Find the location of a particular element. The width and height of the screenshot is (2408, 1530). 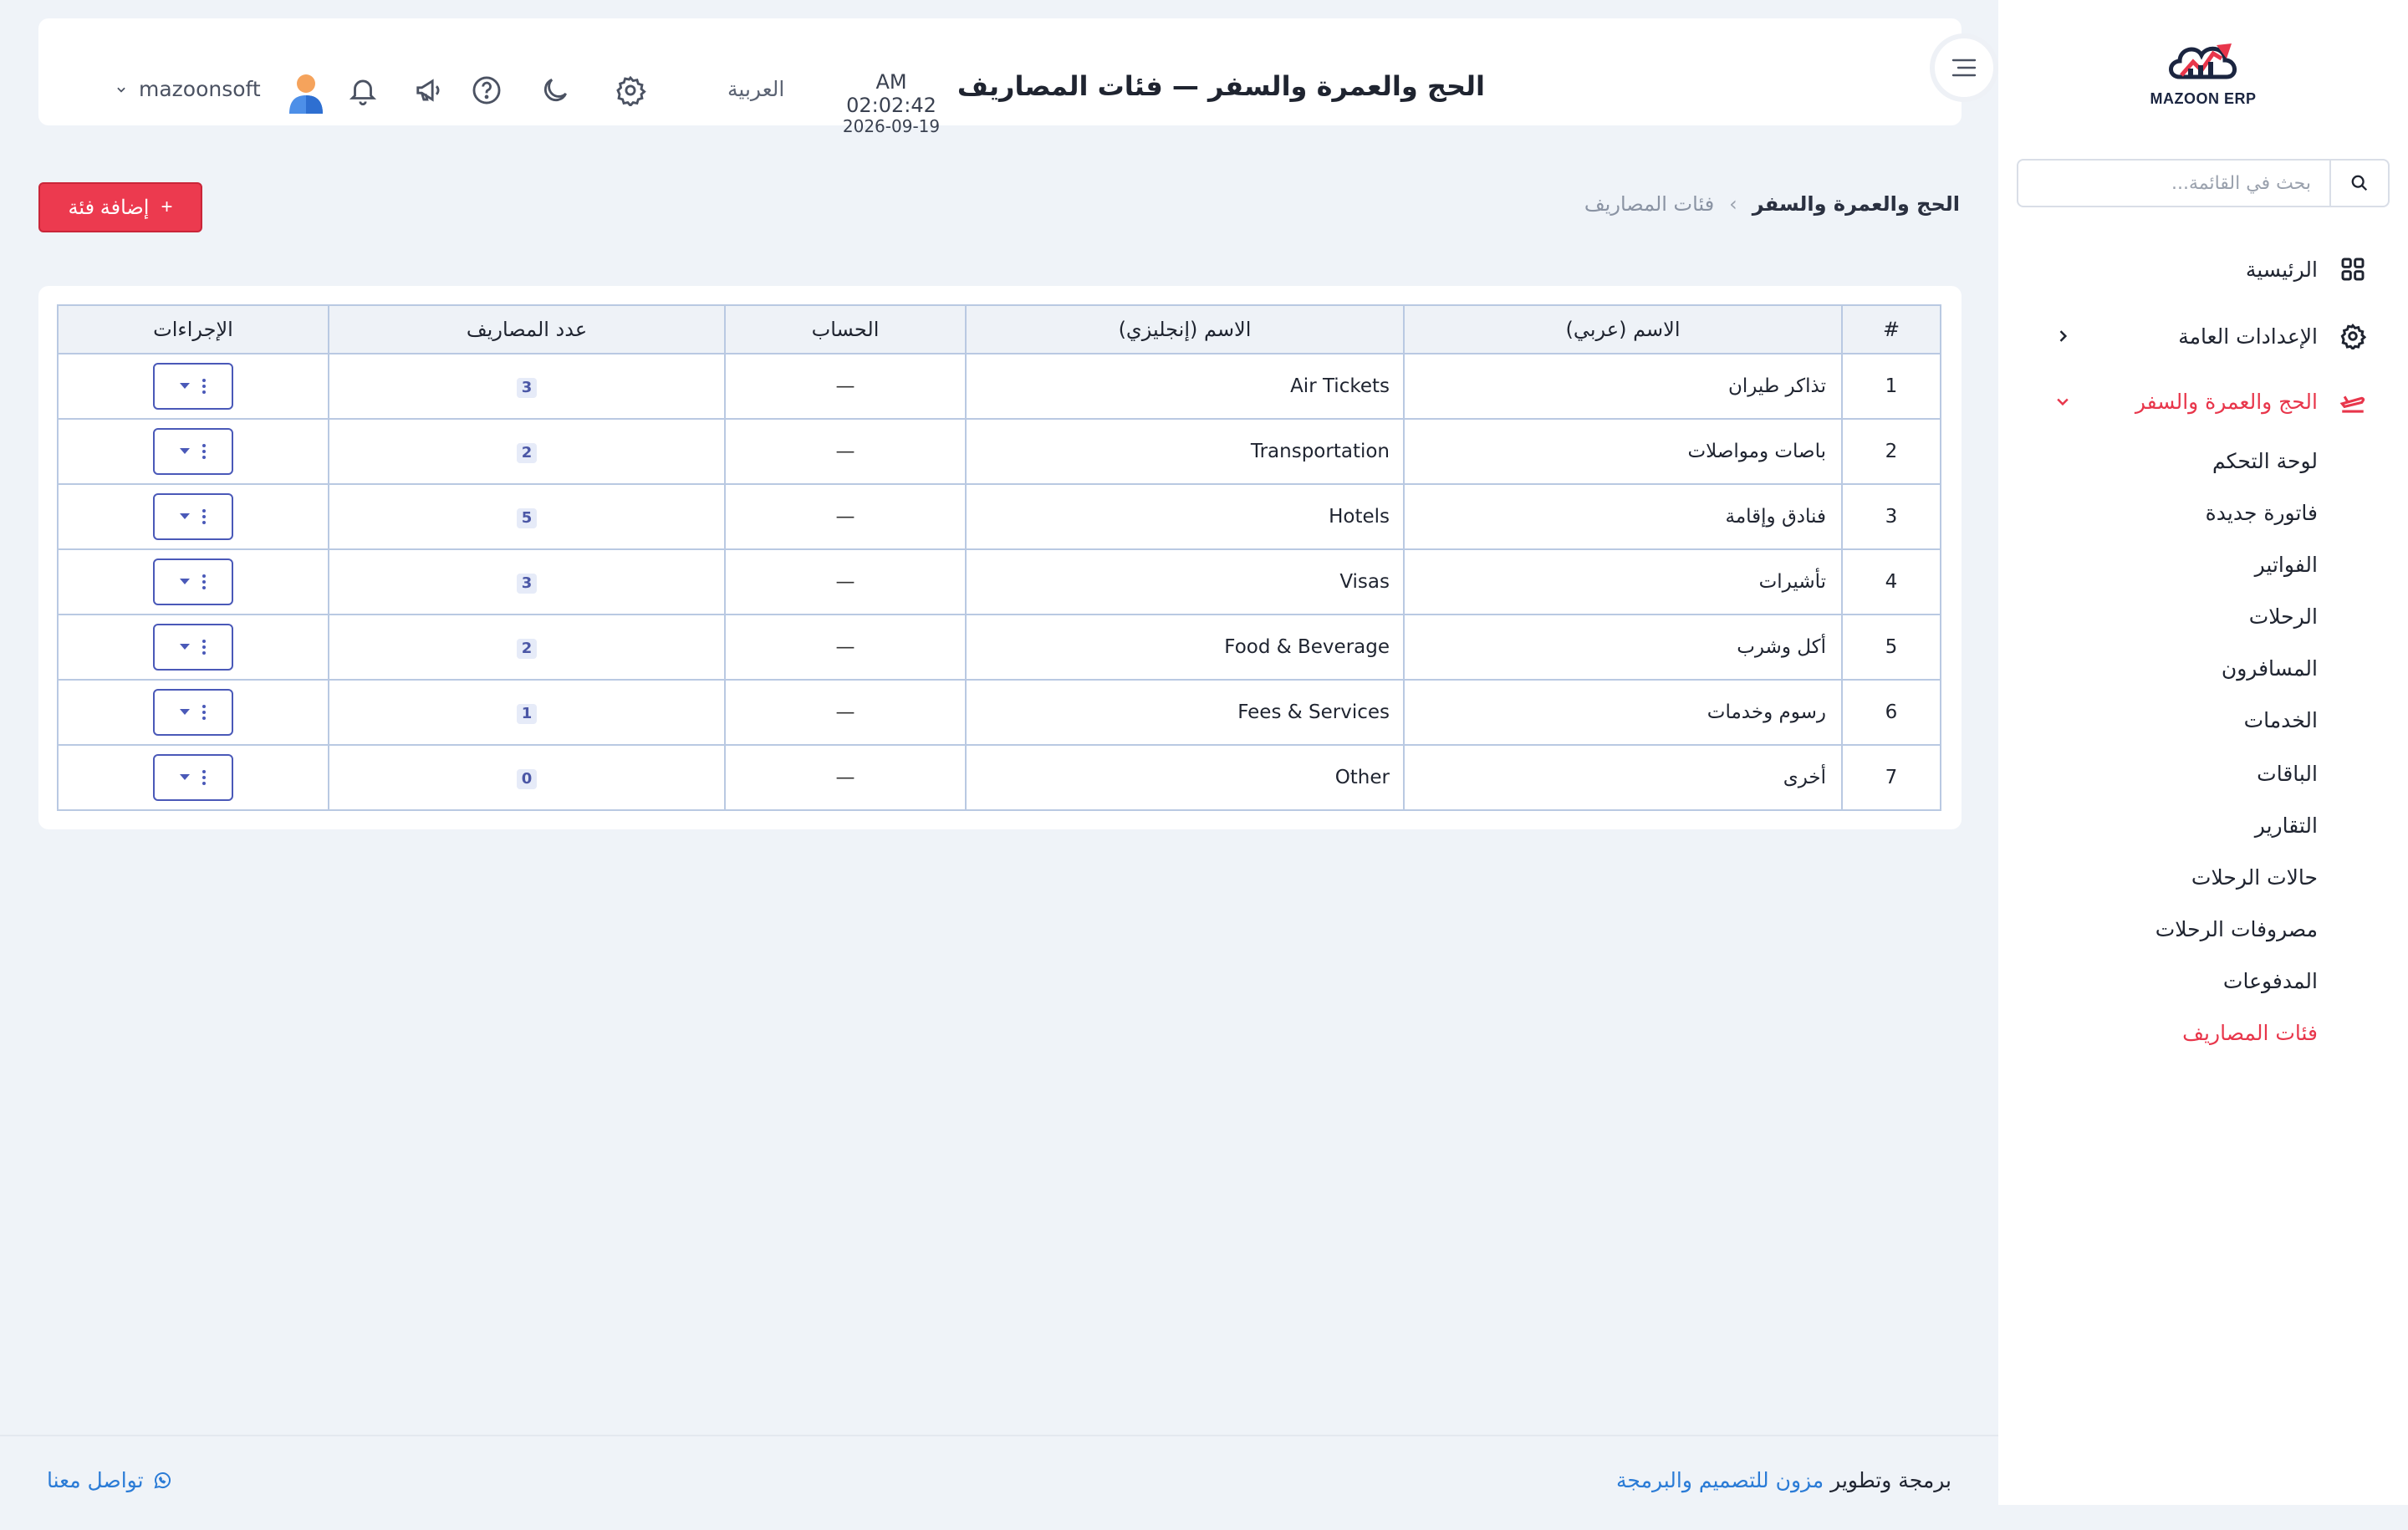

submenu-item-packages: الباقات is located at coordinates (2287, 774).